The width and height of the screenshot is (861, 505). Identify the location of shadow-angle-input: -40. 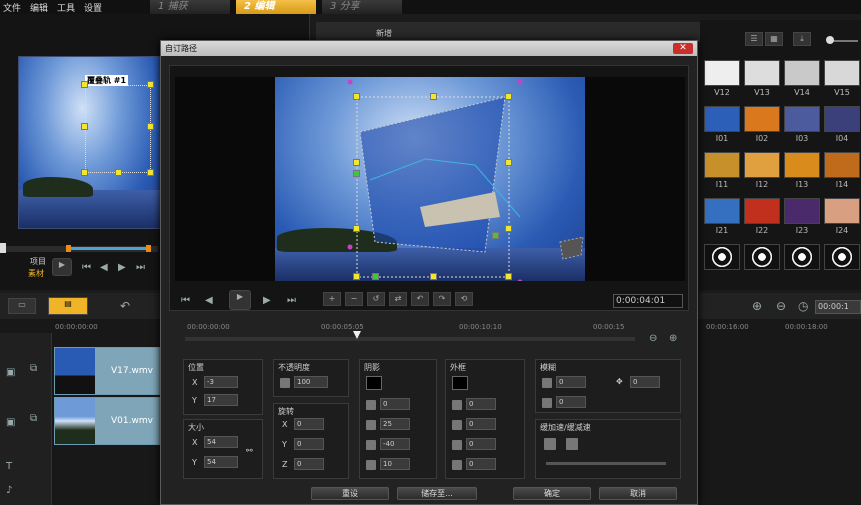
(395, 444).